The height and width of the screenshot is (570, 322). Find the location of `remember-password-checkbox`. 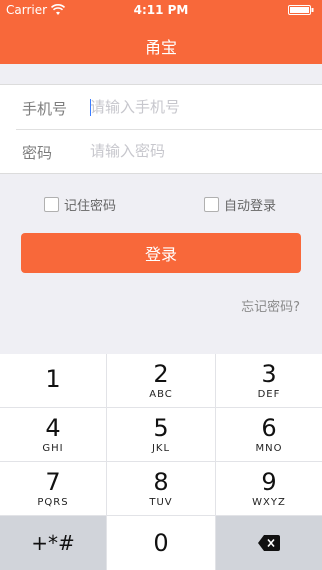

remember-password-checkbox is located at coordinates (51, 204).